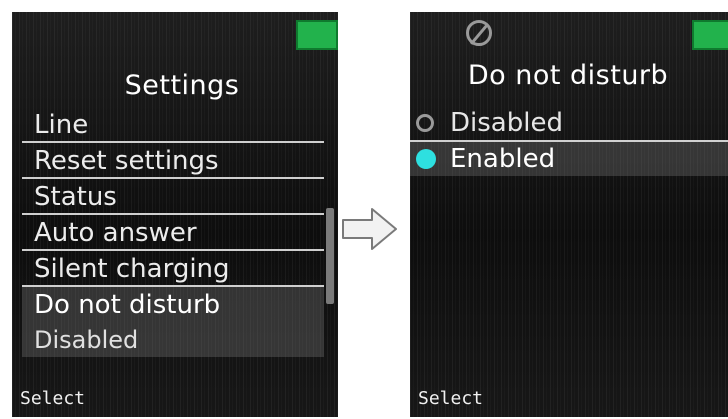 Image resolution: width=728 pixels, height=419 pixels. I want to click on do-not-disturb-icon, so click(479, 33).